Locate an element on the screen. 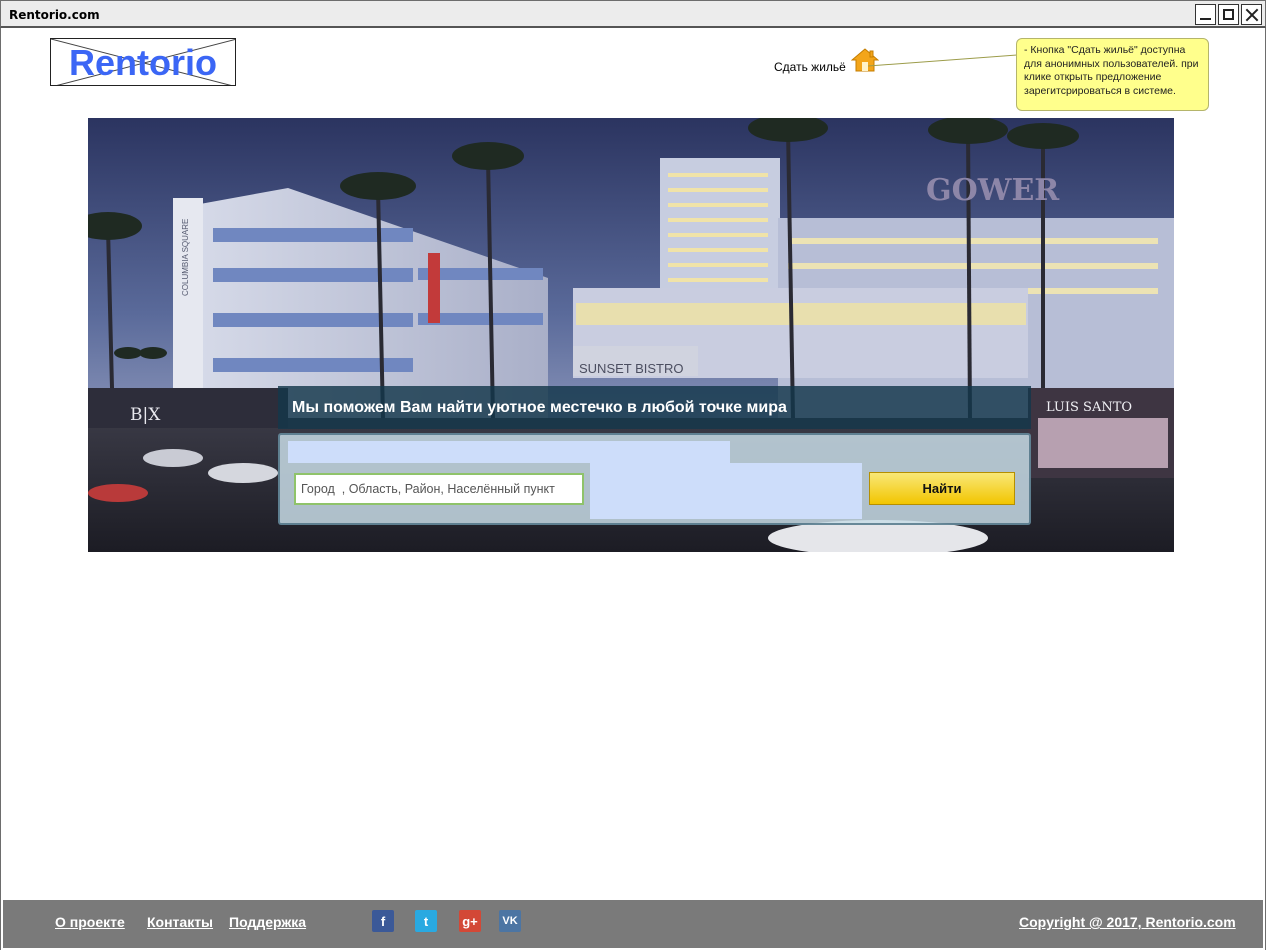 The height and width of the screenshot is (950, 1266). vk-icon: VK is located at coordinates (510, 921).